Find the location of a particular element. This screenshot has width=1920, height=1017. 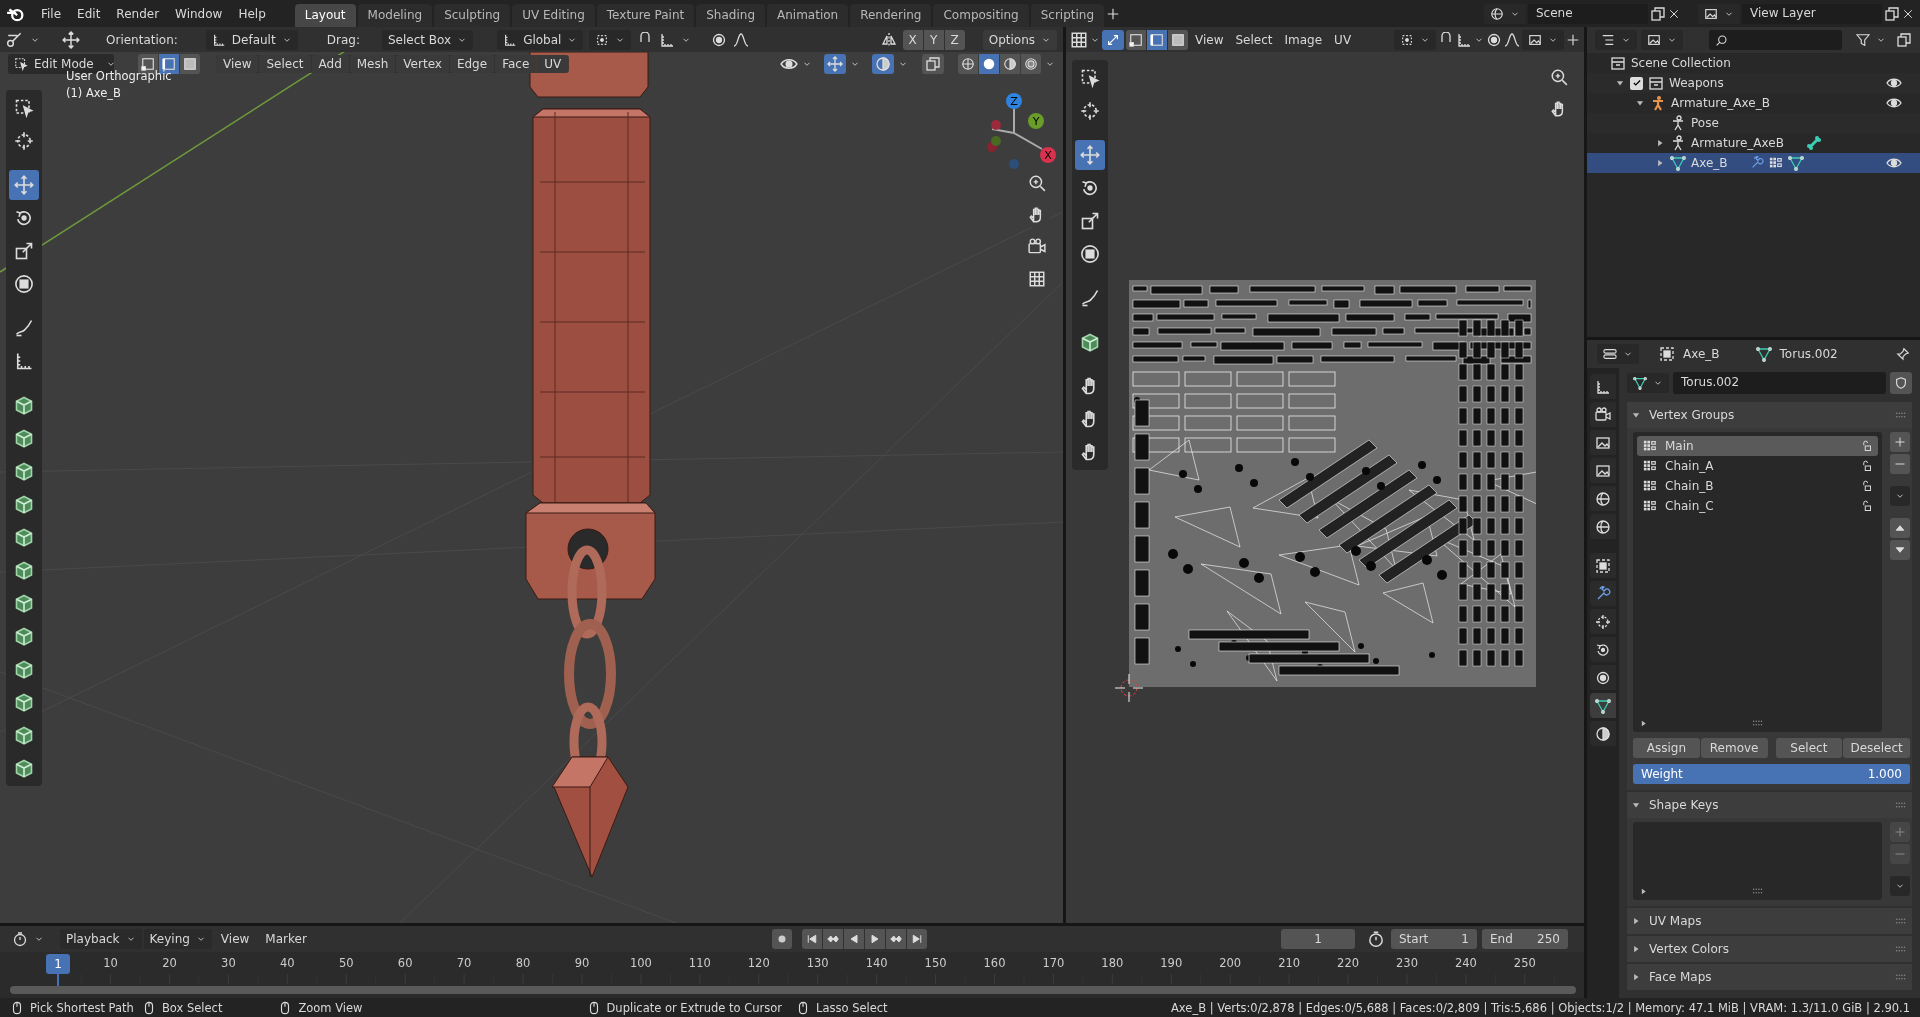

item-label: Armature_AxeB is located at coordinates (1737, 143).